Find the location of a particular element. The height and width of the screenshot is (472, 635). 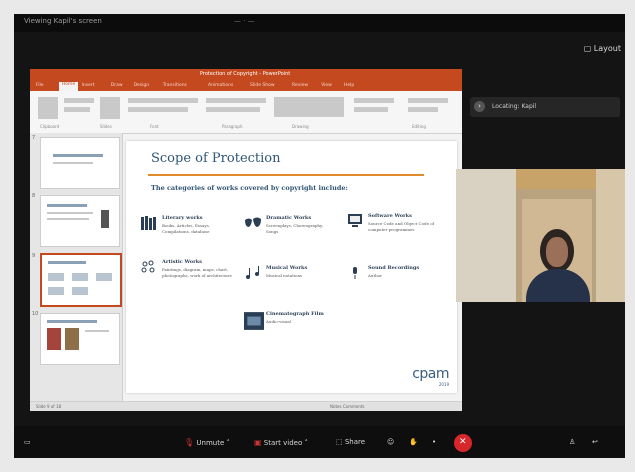

layout-icon: ▢ is located at coordinates (587, 48).